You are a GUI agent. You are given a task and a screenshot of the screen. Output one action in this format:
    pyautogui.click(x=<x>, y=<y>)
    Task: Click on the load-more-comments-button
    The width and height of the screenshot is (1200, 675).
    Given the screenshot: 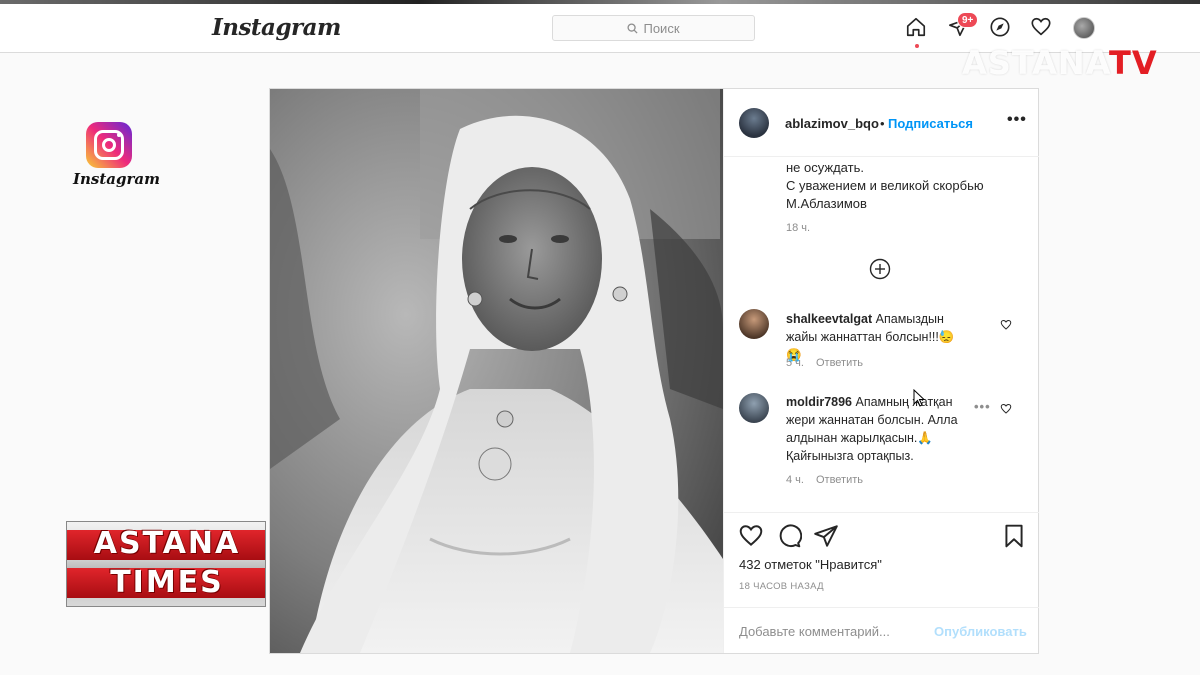 What is the action you would take?
    pyautogui.click(x=880, y=269)
    